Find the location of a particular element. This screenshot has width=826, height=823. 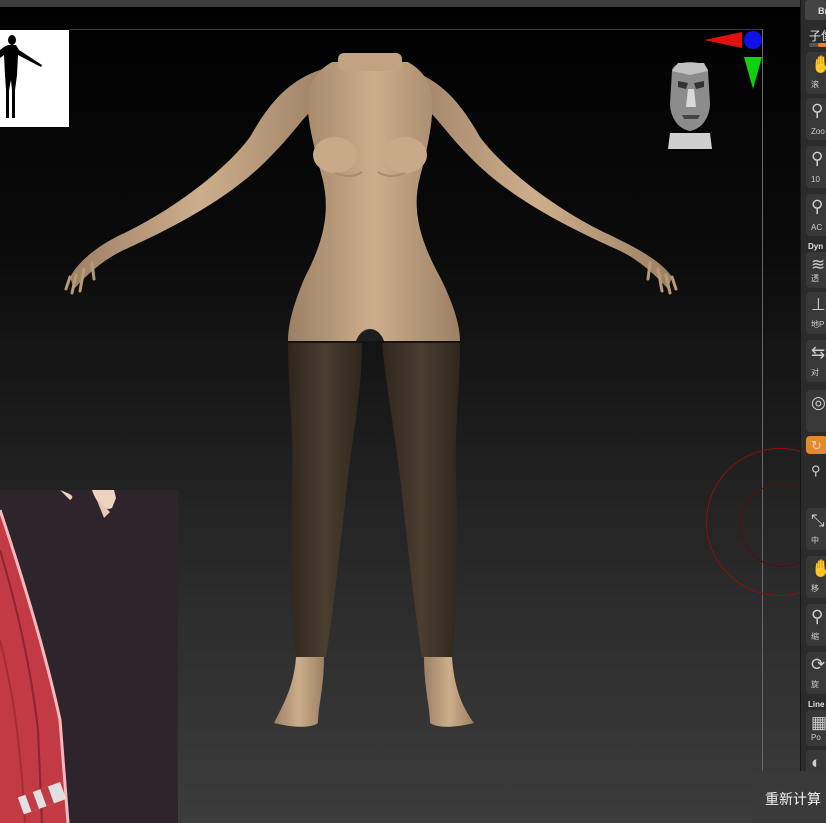

move-icon: ⤡ is located at coordinates (818, 520).